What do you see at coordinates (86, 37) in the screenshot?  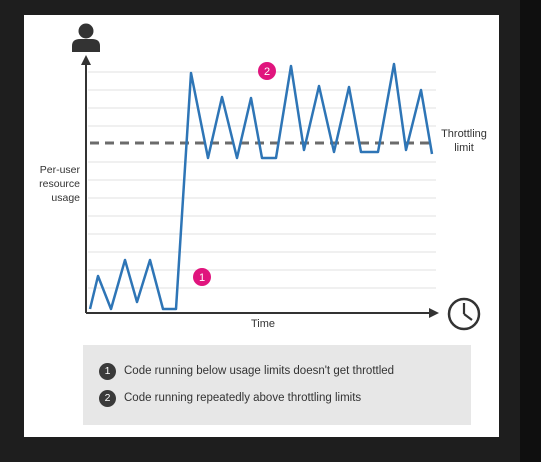 I see `user-icon` at bounding box center [86, 37].